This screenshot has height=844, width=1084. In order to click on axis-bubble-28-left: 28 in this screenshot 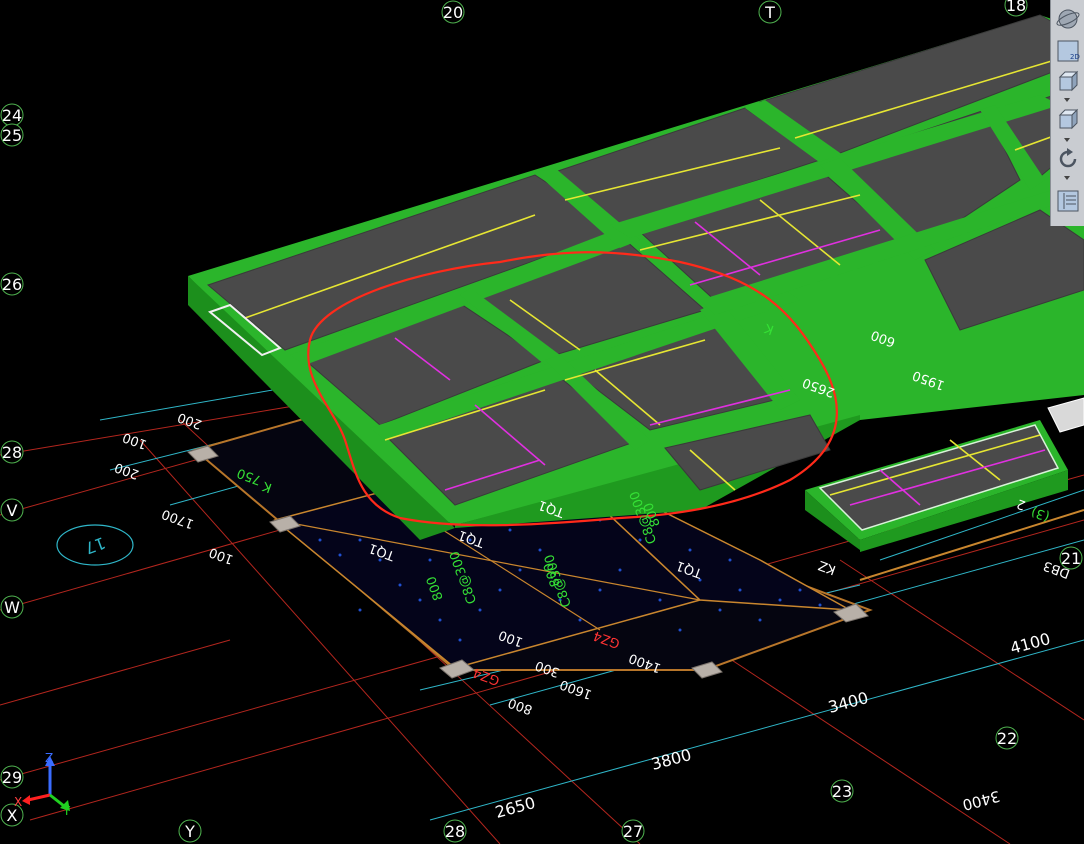, I will do `click(12, 452)`.